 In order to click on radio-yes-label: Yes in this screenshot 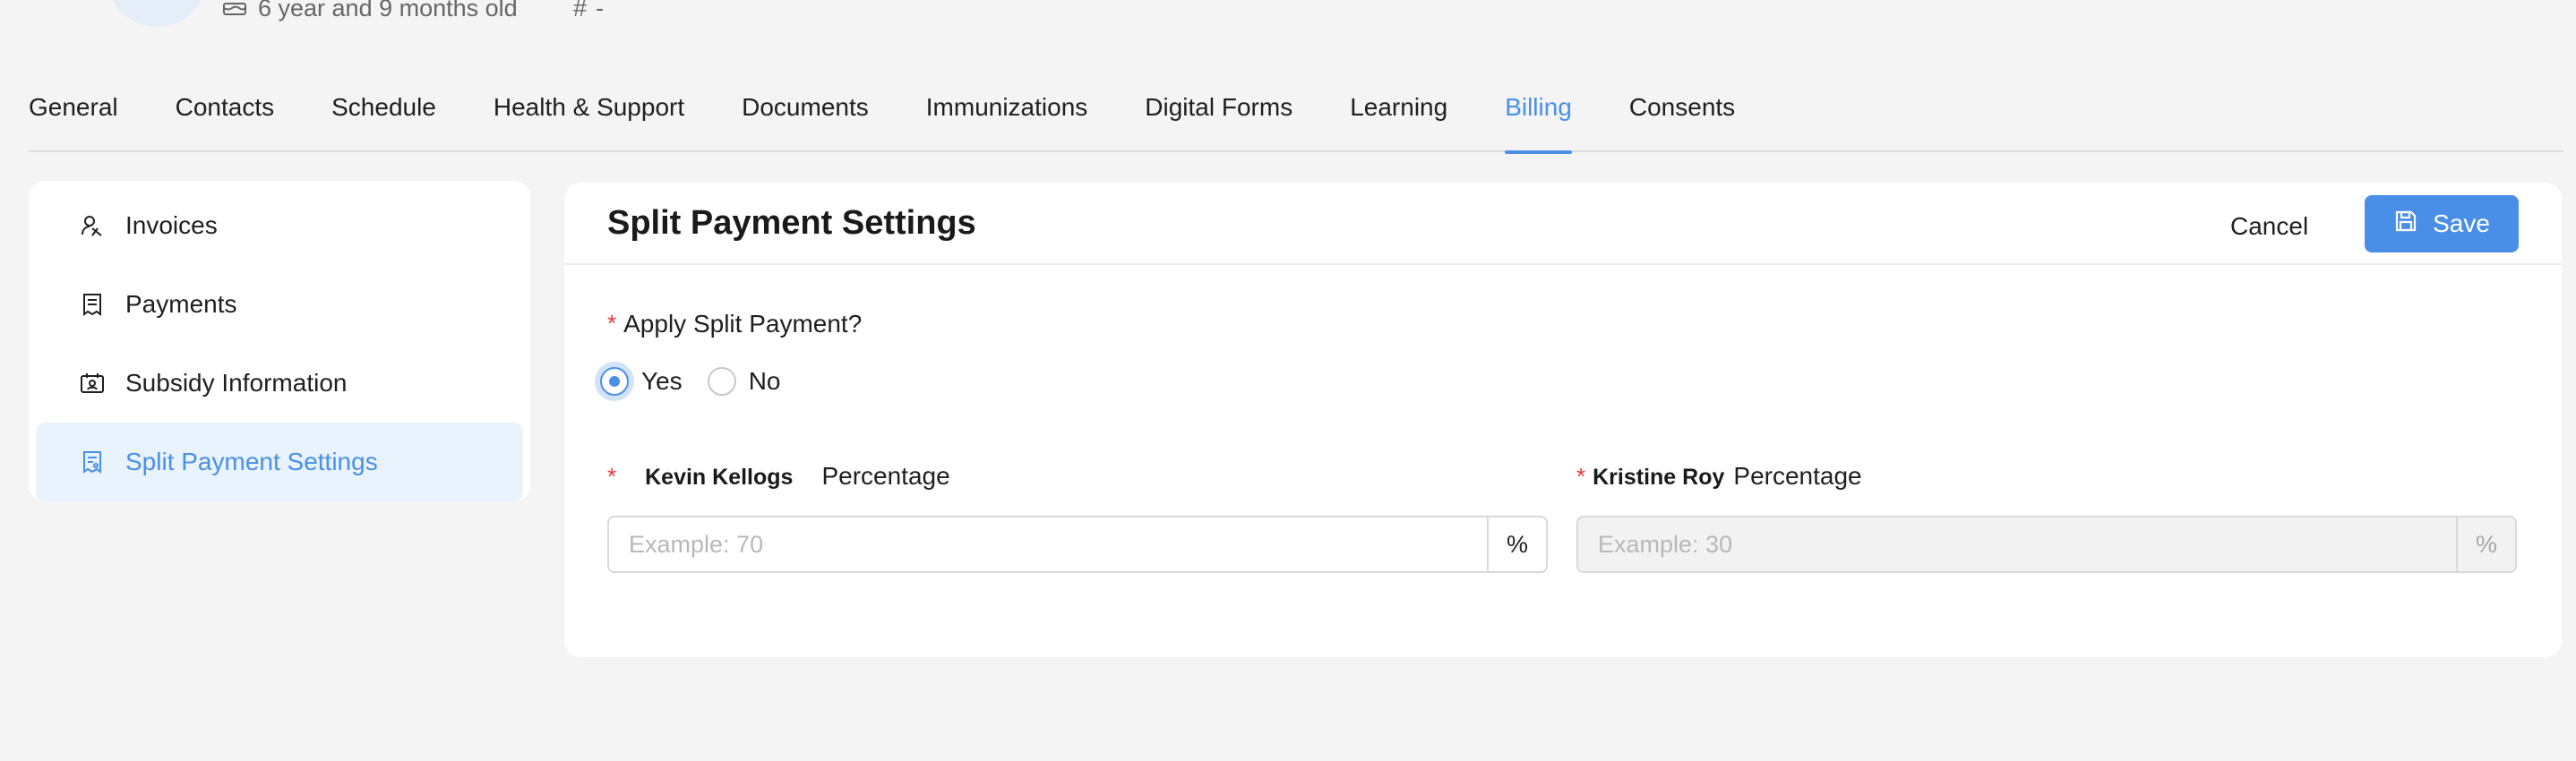, I will do `click(662, 381)`.